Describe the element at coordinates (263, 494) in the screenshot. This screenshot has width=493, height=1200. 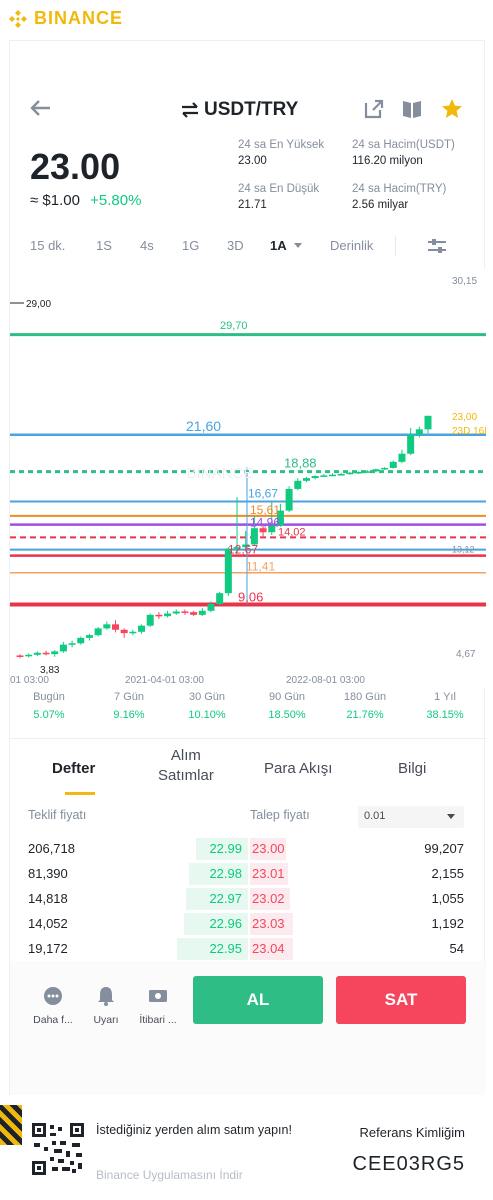
I see `level-label-1667: 16,67` at that location.